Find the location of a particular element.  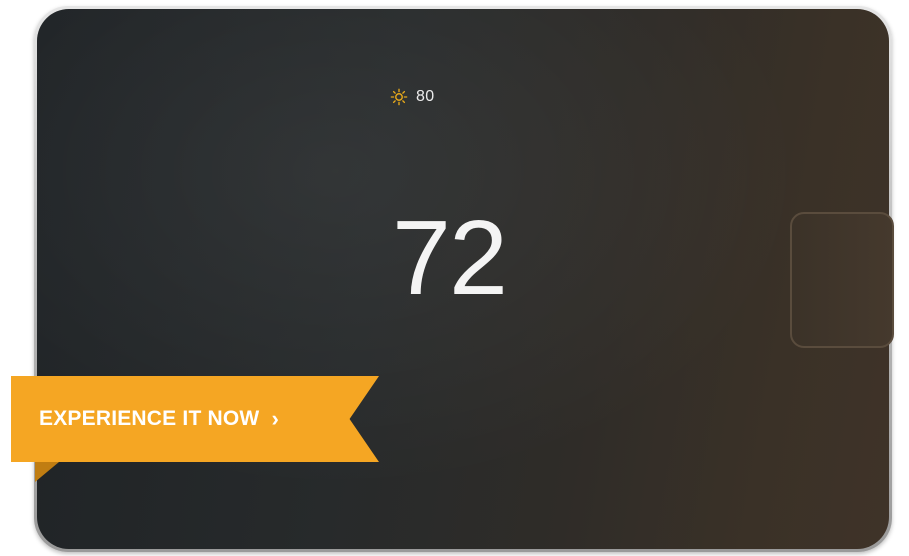

experience-banner: EXPERIENCE IT NOW › is located at coordinates (196, 431).